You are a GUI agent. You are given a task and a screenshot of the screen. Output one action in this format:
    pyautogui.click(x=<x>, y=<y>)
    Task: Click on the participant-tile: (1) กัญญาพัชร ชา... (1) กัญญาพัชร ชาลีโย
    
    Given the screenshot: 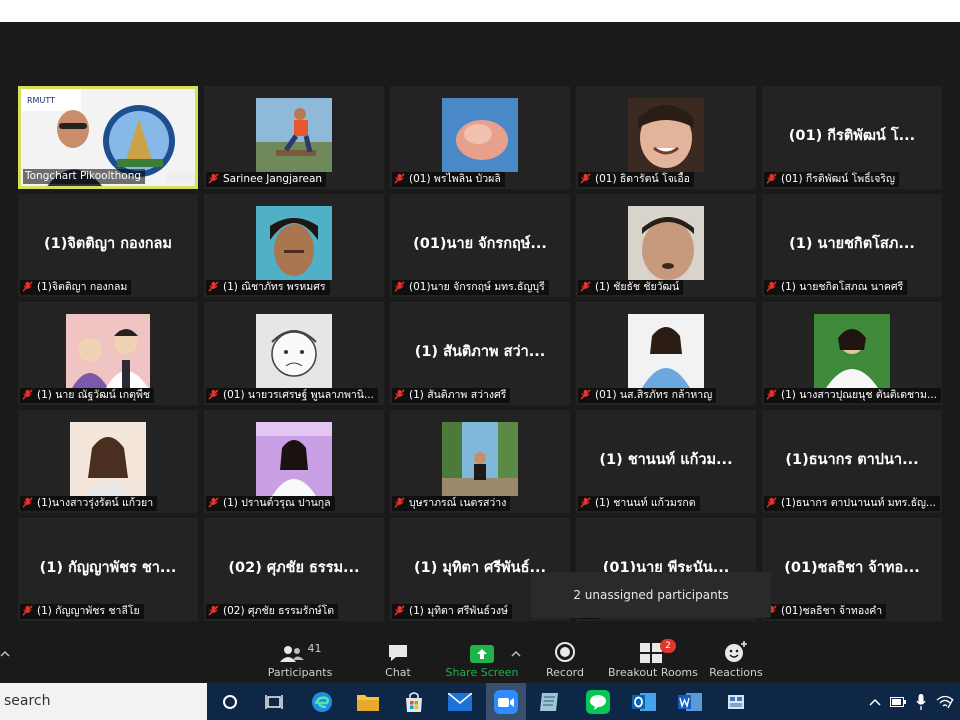 What is the action you would take?
    pyautogui.click(x=108, y=569)
    